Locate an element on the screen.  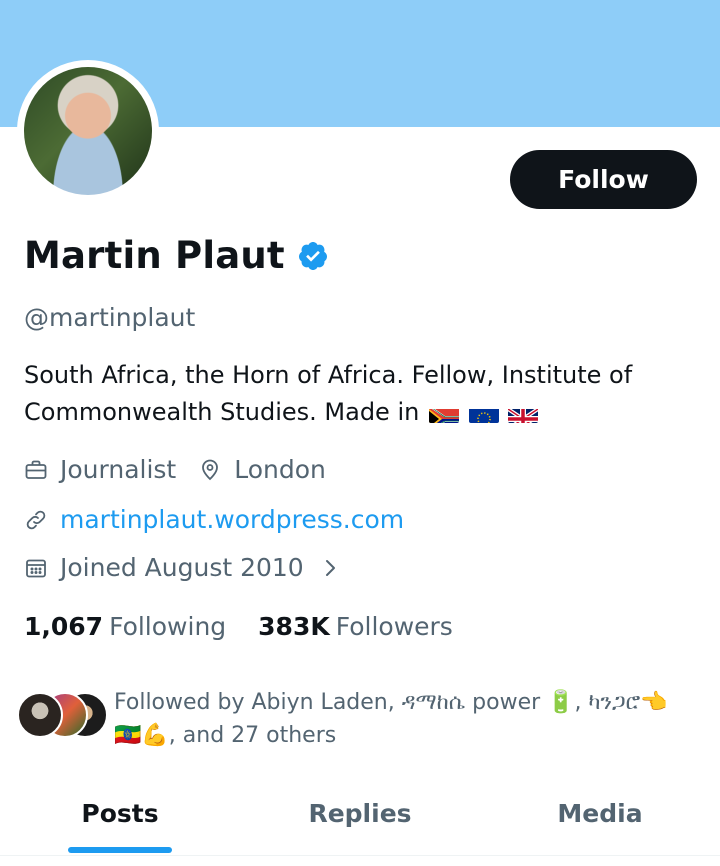
followers-count: 383K is located at coordinates (294, 626).